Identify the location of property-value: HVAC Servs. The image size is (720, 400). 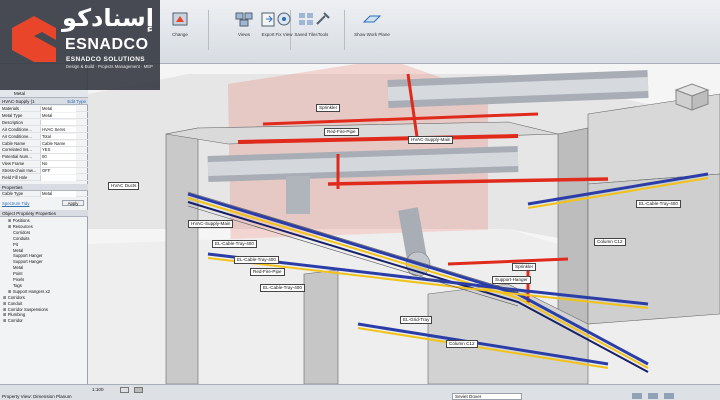
(58, 129).